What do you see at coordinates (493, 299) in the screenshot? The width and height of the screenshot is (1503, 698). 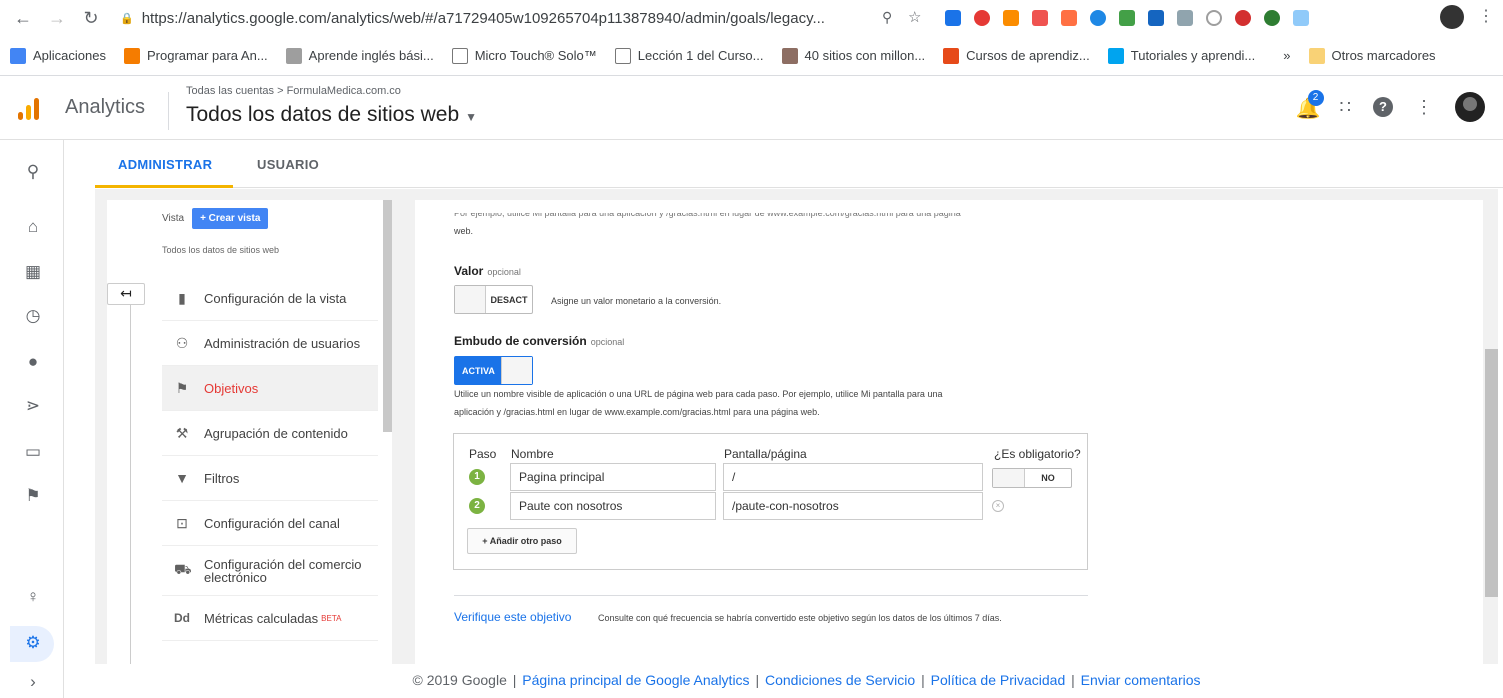 I see `value-toggle: DESACT` at bounding box center [493, 299].